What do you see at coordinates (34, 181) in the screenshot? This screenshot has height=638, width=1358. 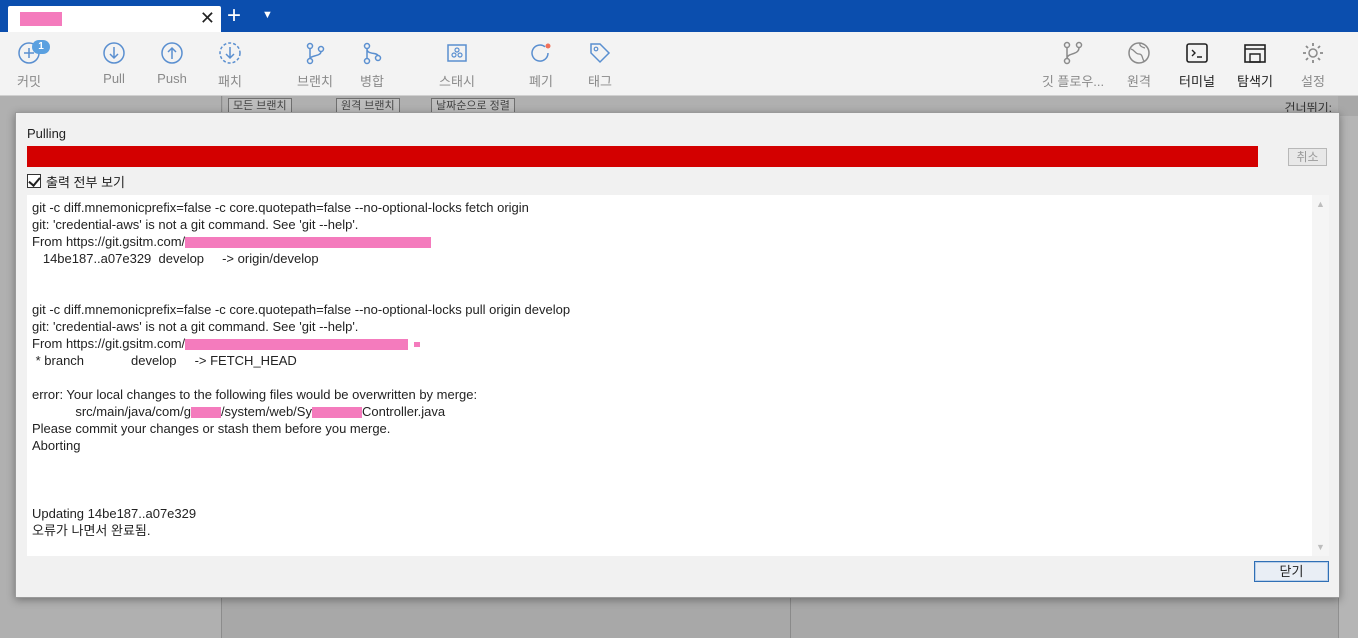 I see `checkbox-checked-icon` at bounding box center [34, 181].